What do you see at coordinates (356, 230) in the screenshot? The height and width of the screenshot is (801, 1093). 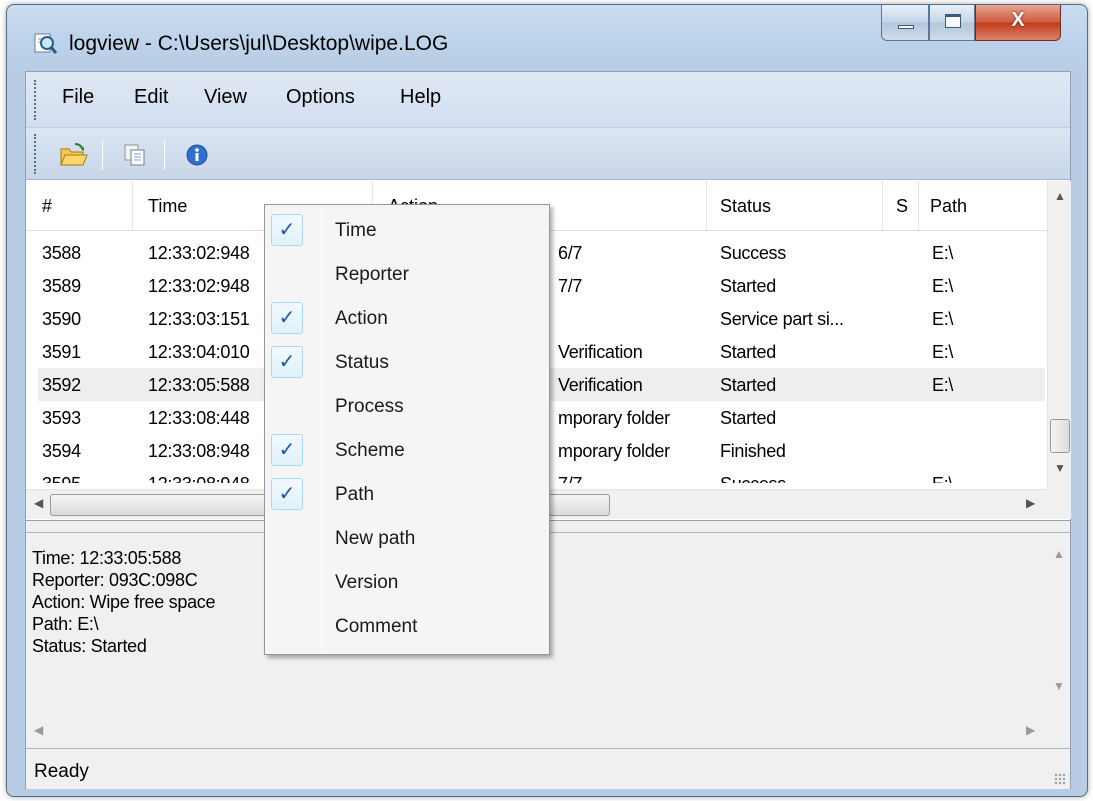 I see `menu-item-label: Time` at bounding box center [356, 230].